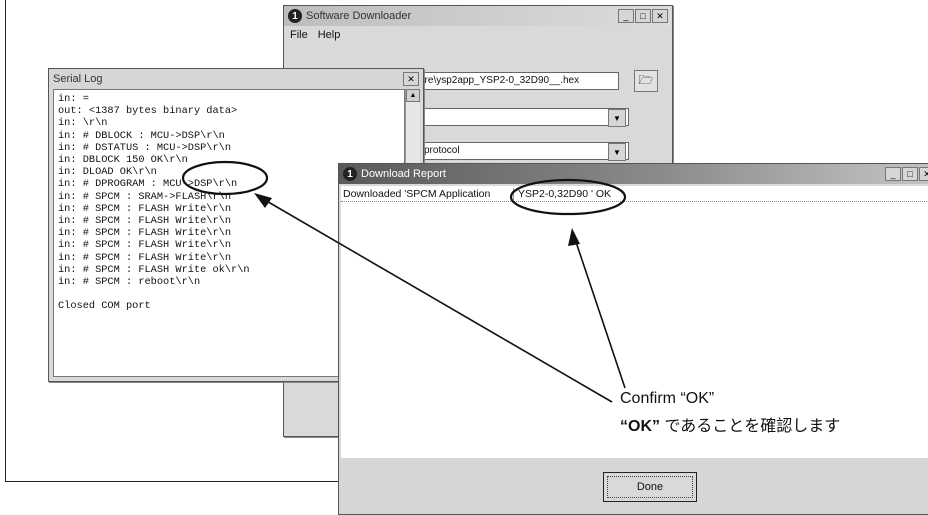 Image resolution: width=928 pixels, height=515 pixels. Describe the element at coordinates (263, 200) in the screenshot. I see `arrow-head-log` at that location.